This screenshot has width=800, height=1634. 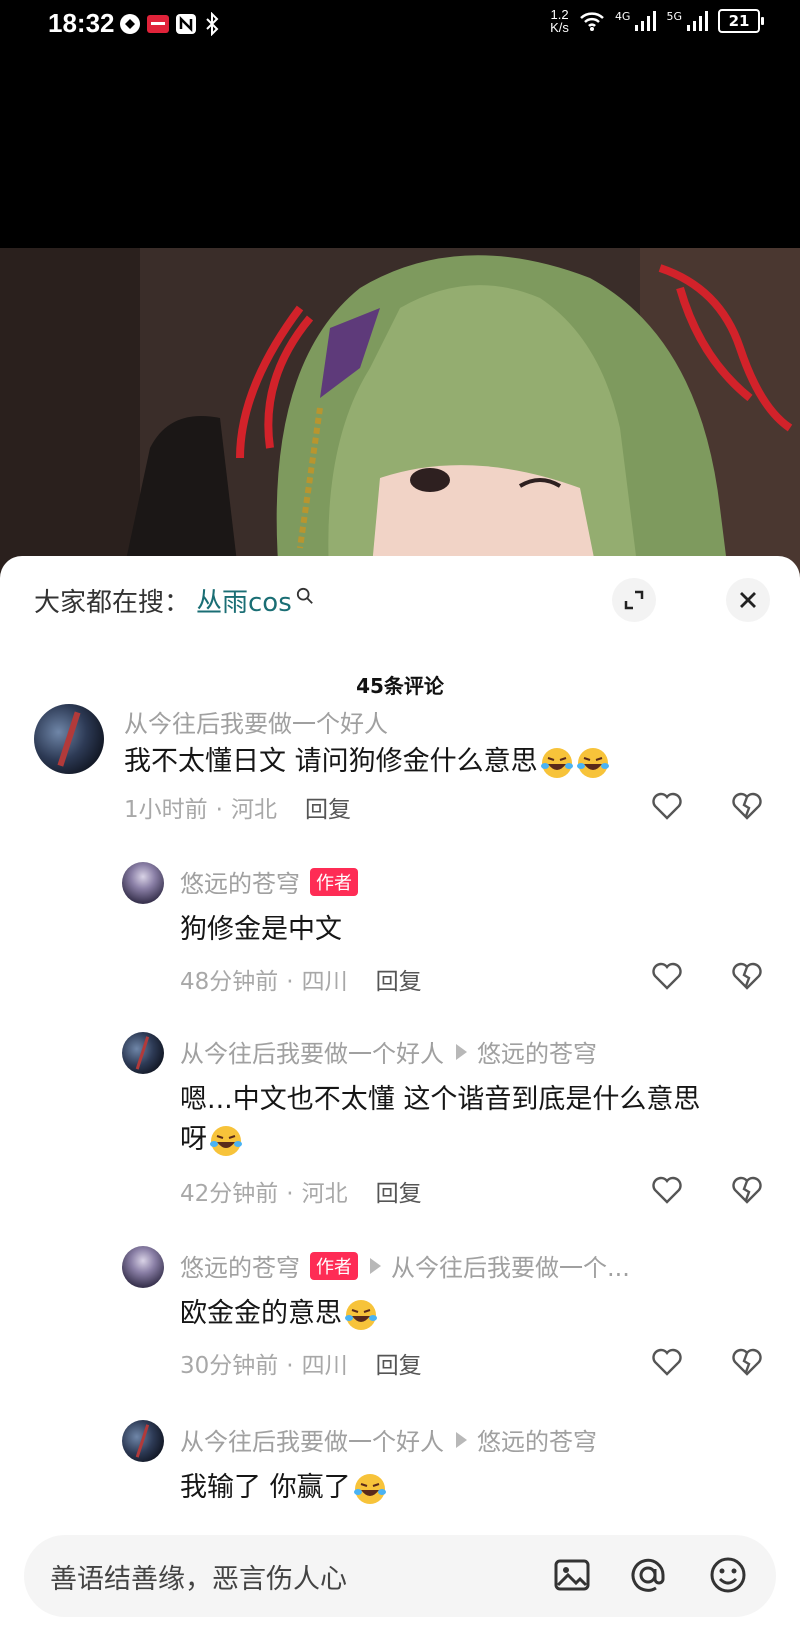 I want to click on comment-text: 欧金金的意思, so click(x=279, y=1314).